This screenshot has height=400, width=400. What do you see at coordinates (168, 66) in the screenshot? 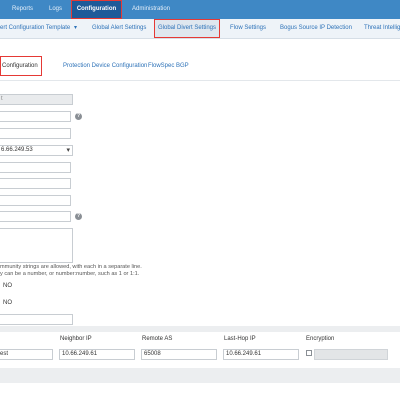
I see `tab-flowspec-bgp: FlowSpec BGP` at bounding box center [168, 66].